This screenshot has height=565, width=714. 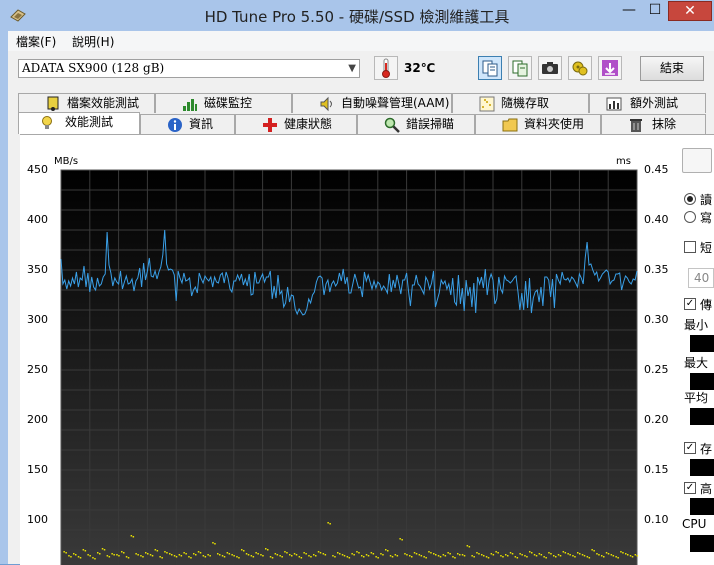 What do you see at coordinates (697, 160) in the screenshot?
I see `start-button` at bounding box center [697, 160].